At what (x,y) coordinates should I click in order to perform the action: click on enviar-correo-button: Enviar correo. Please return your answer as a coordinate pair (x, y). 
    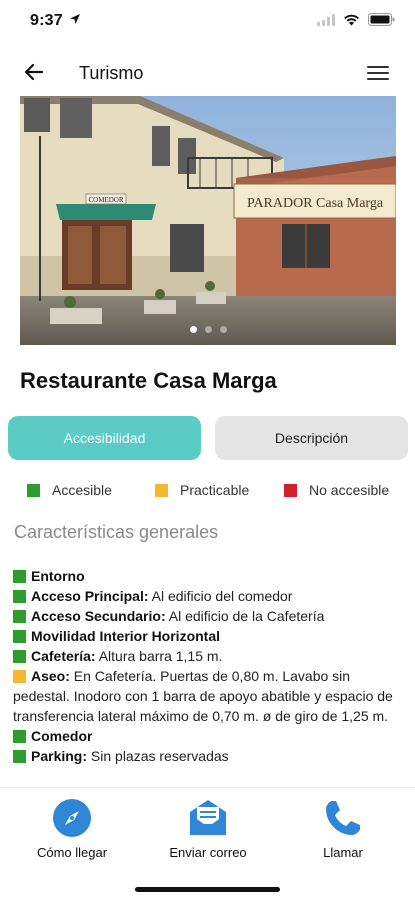
    Looking at the image, I should click on (208, 829).